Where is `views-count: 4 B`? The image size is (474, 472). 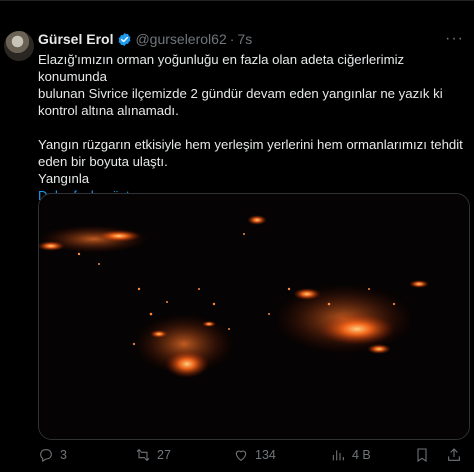
views-count: 4 B is located at coordinates (361, 455).